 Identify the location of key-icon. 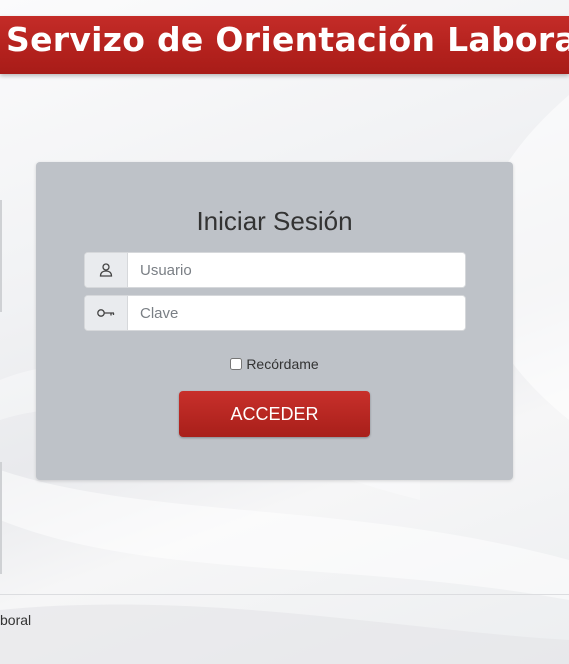
(106, 313).